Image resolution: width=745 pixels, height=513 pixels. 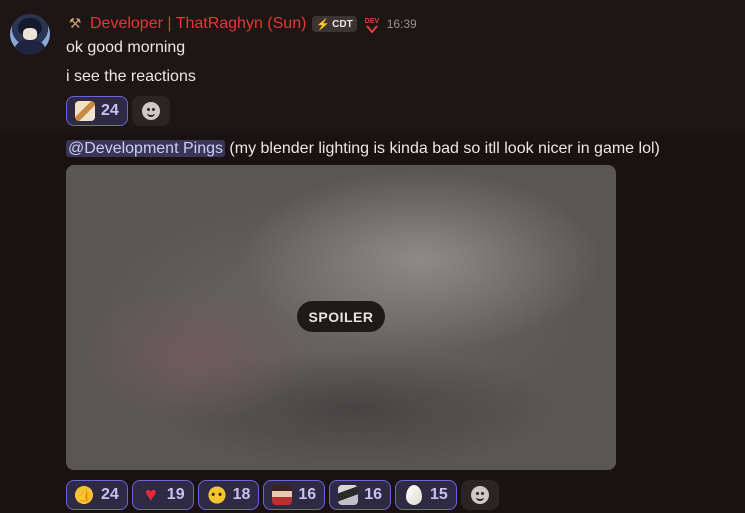 I want to click on dev-role-icon: DEV, so click(x=372, y=24).